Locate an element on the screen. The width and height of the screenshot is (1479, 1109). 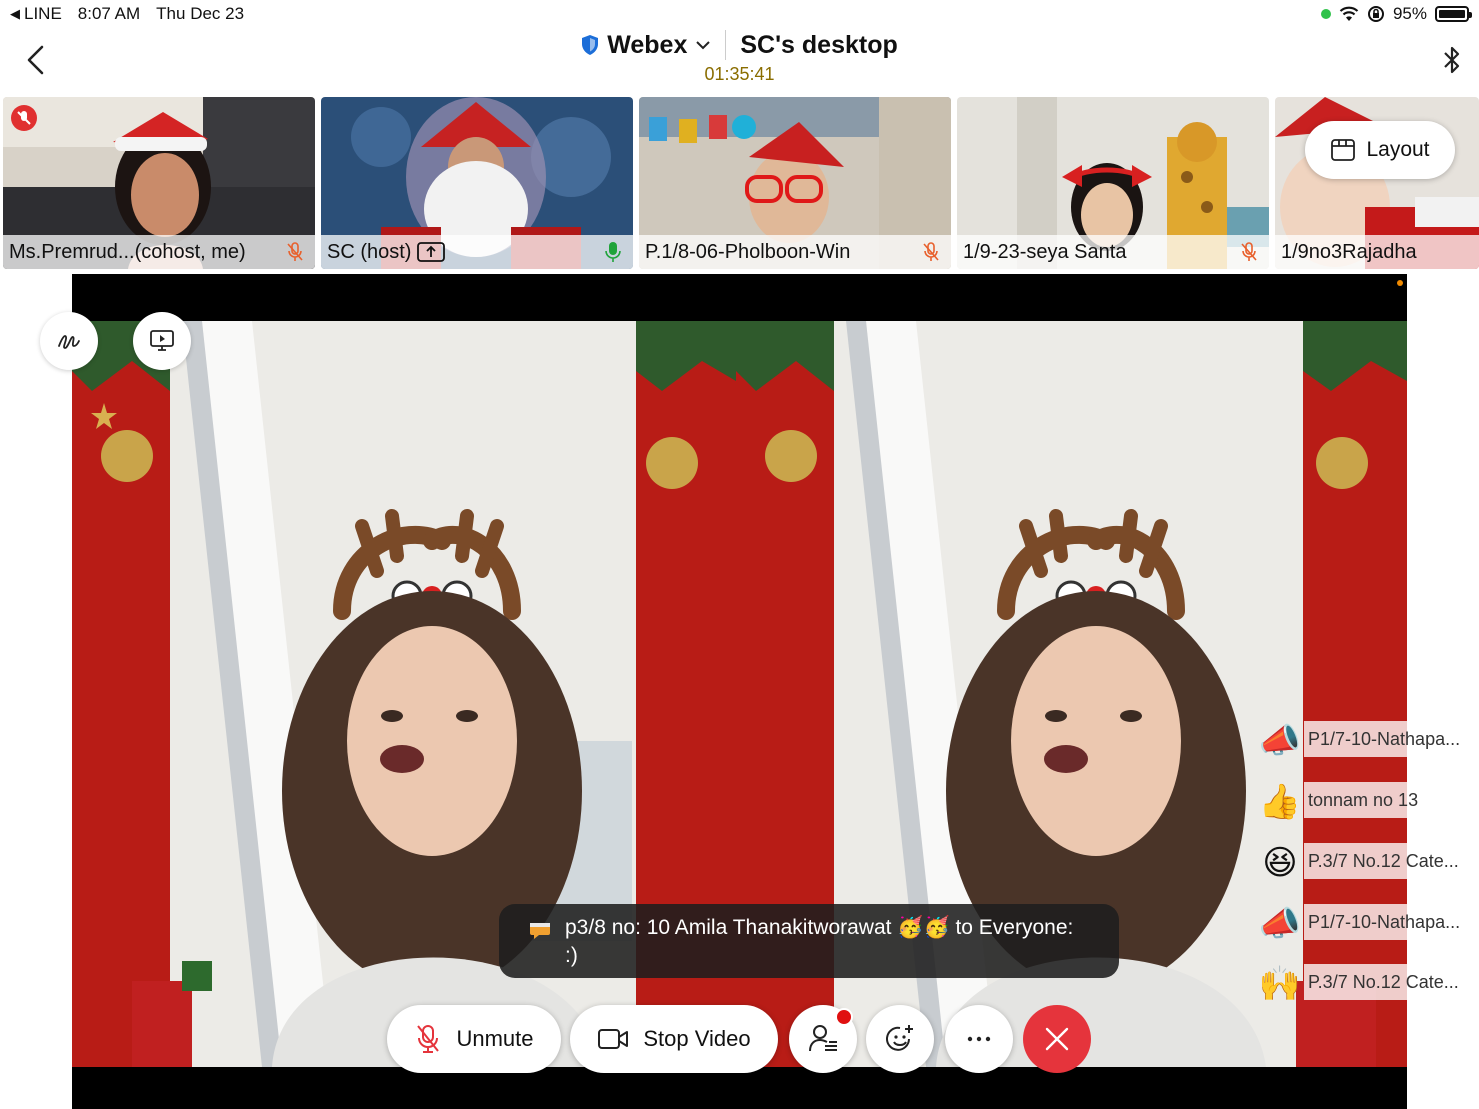
reaction-sender: tonnam no 13 is located at coordinates (1391, 800).